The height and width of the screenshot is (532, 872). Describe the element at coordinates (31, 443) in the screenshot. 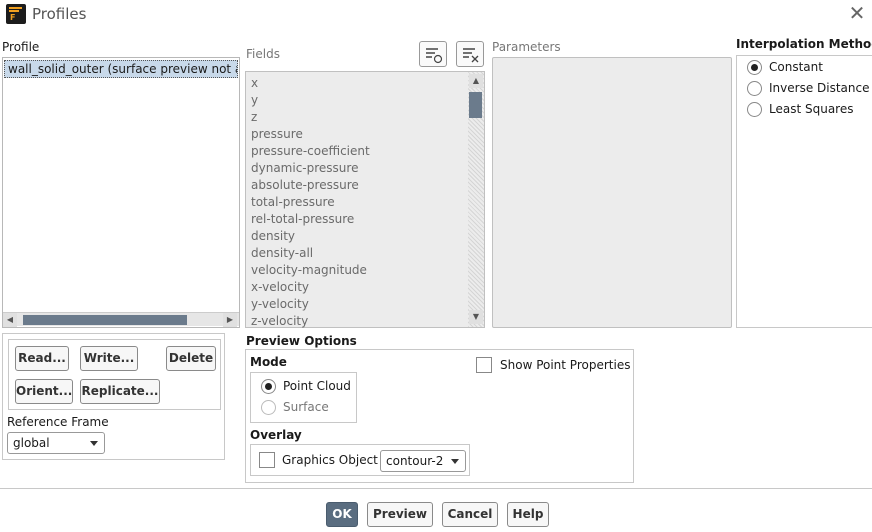

I see `reference-frame-value: global` at that location.